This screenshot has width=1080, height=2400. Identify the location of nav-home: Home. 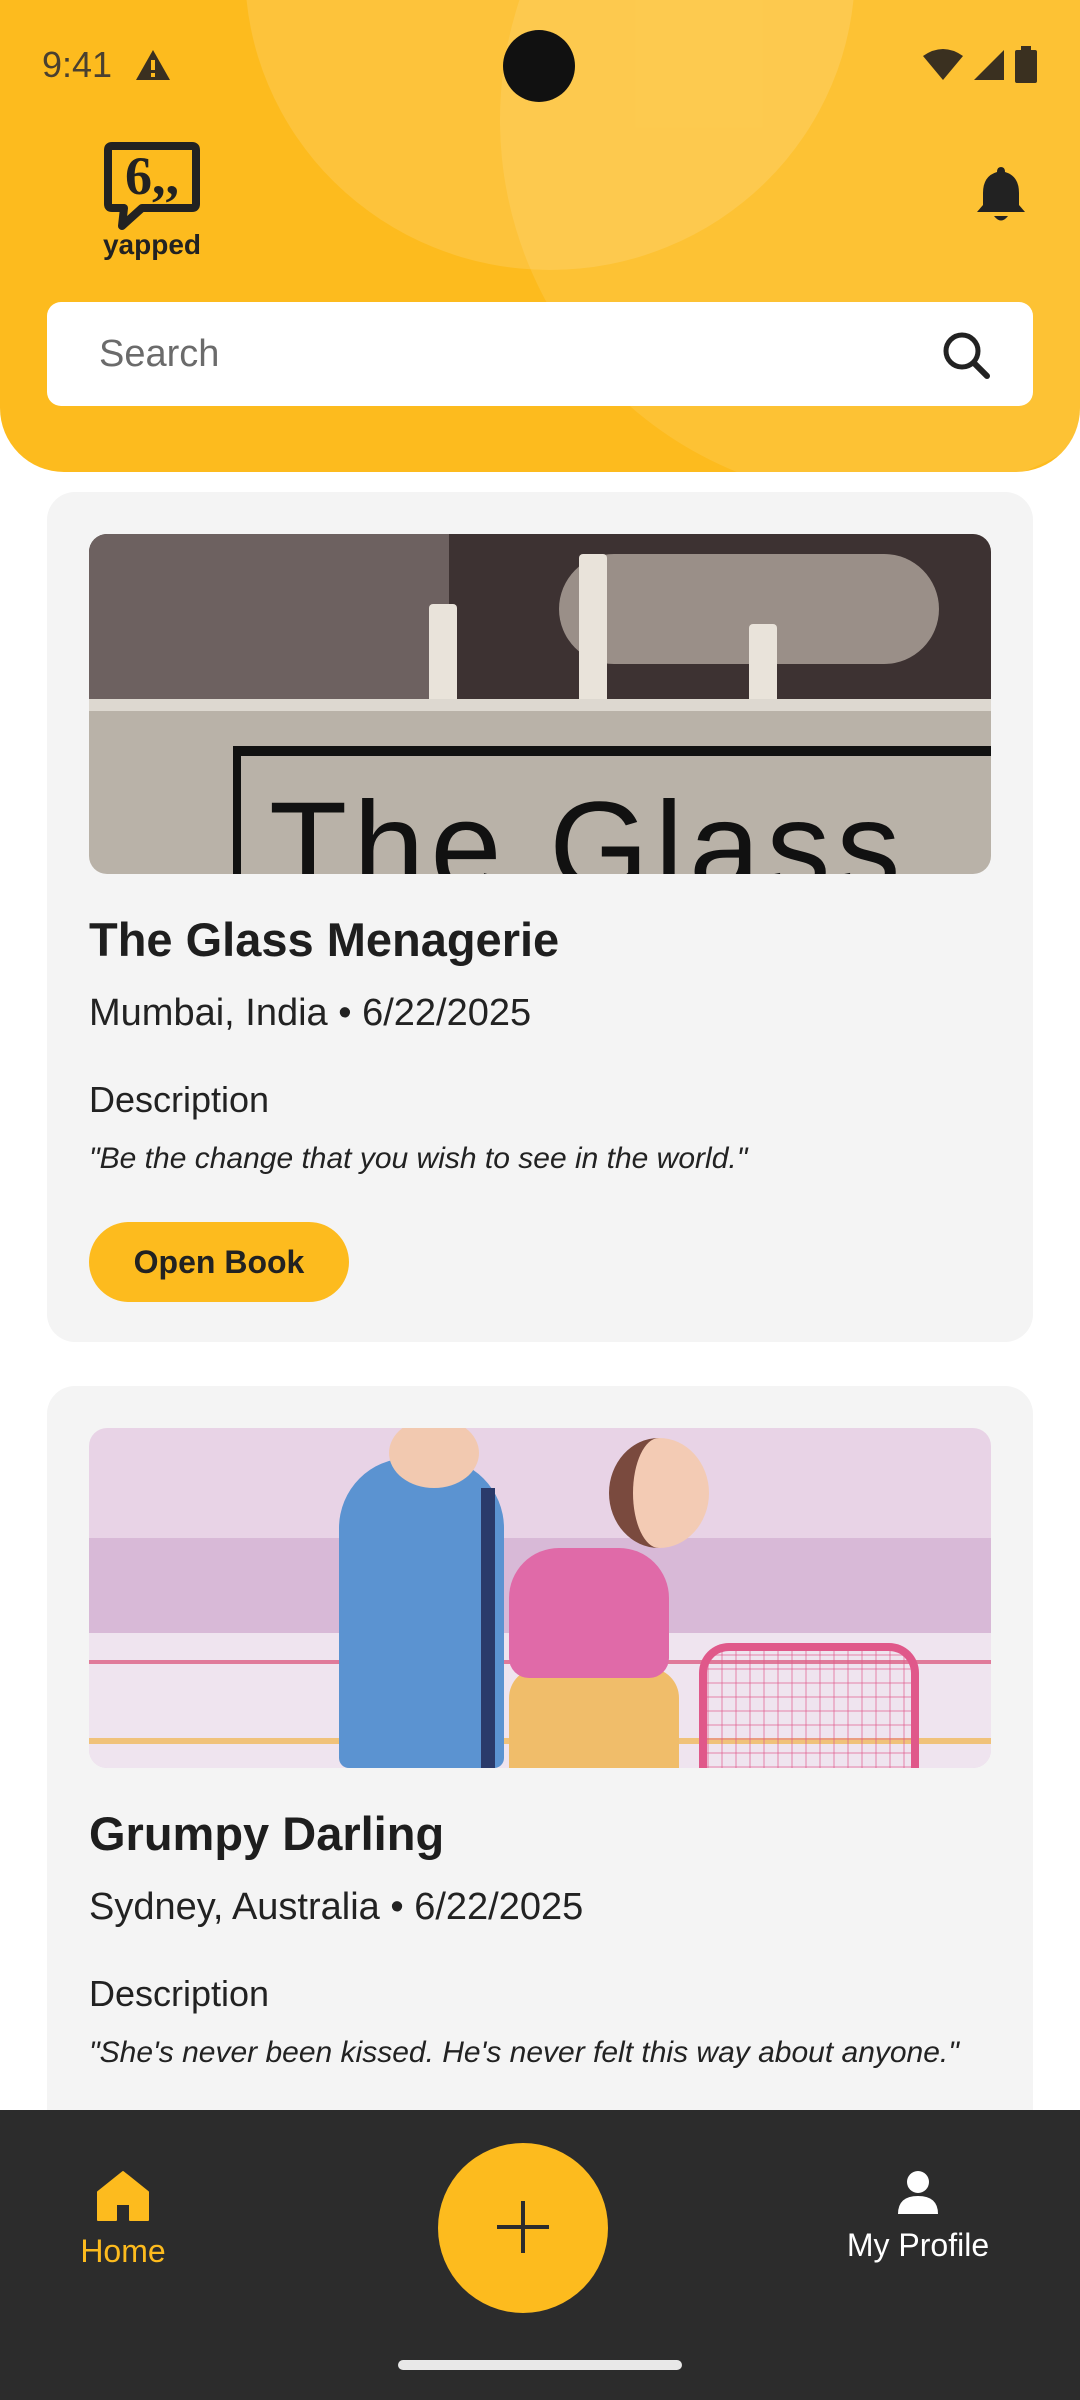
(123, 2230).